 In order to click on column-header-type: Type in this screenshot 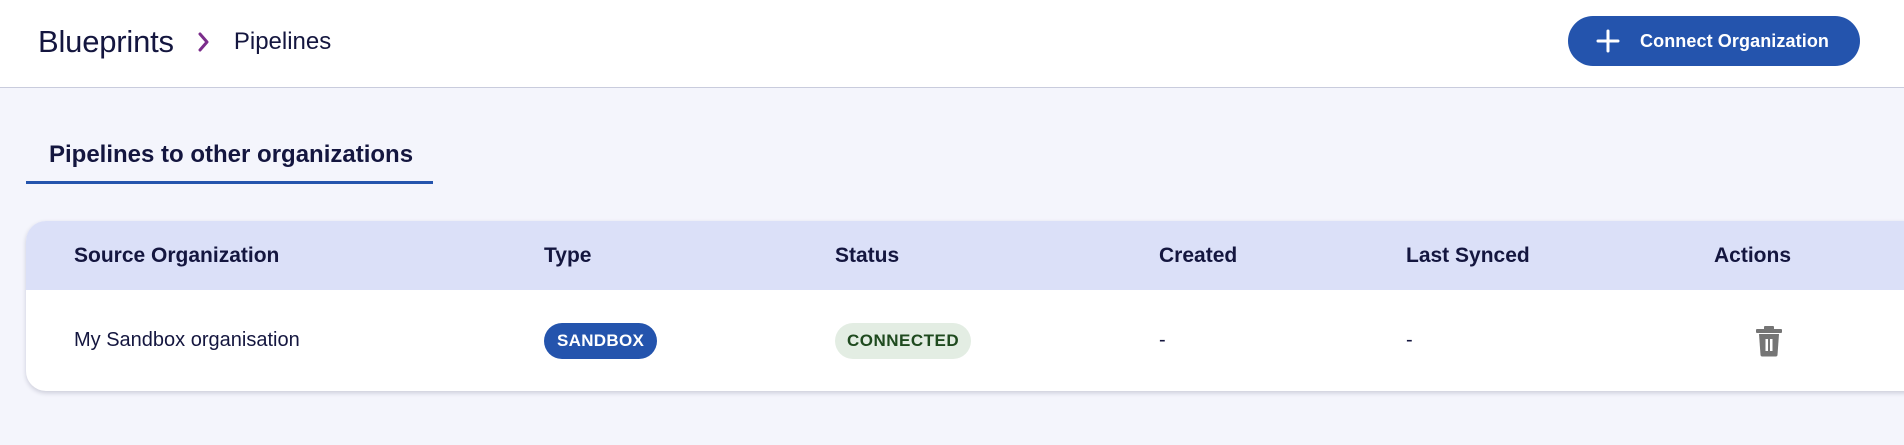, I will do `click(568, 255)`.